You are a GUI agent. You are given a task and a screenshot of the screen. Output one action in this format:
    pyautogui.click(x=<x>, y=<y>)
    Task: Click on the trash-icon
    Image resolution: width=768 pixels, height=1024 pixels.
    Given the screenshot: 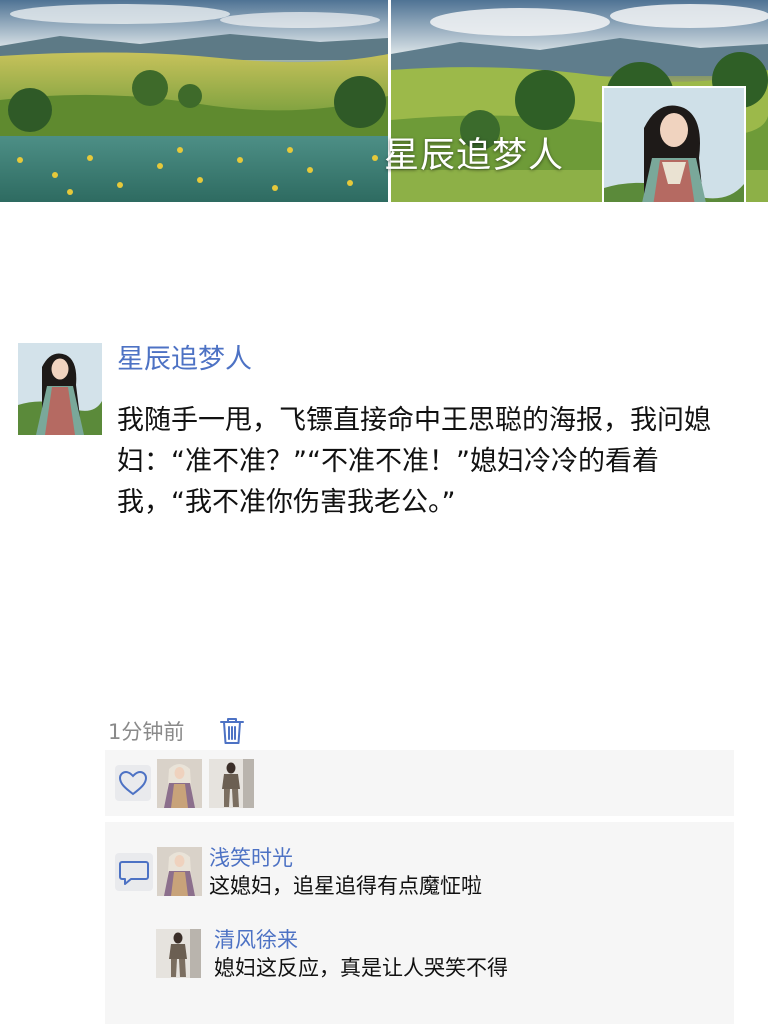 What is the action you would take?
    pyautogui.click(x=232, y=731)
    